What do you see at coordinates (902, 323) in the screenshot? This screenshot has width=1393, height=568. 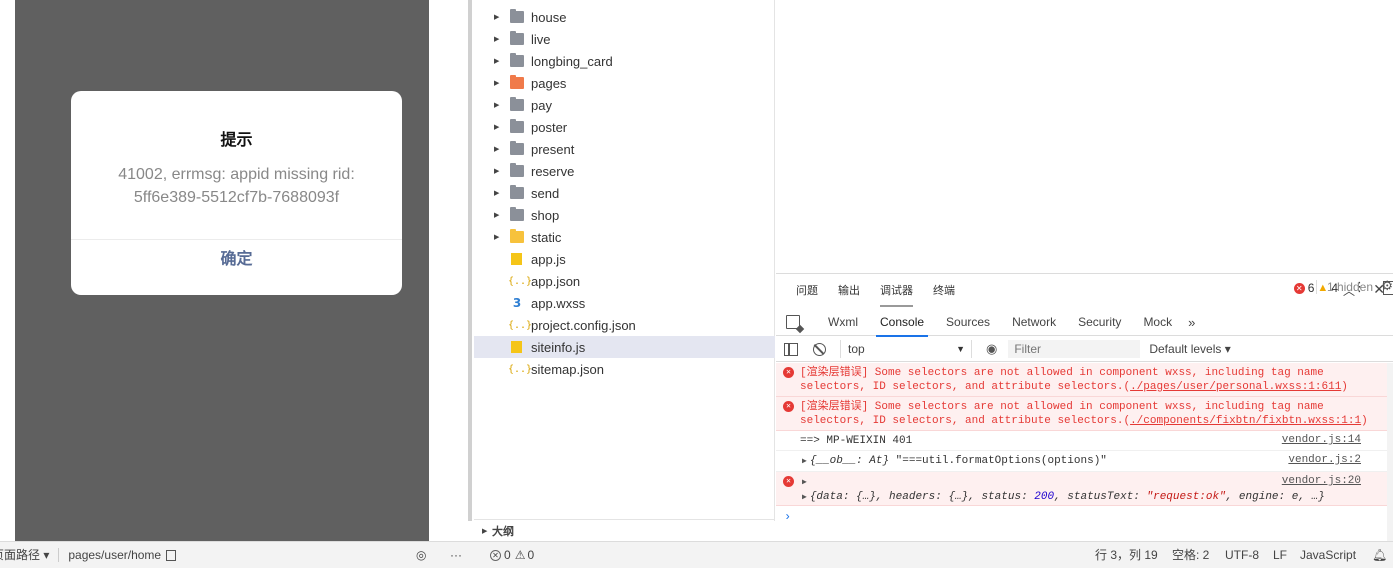 I see `tab-console: Console` at bounding box center [902, 323].